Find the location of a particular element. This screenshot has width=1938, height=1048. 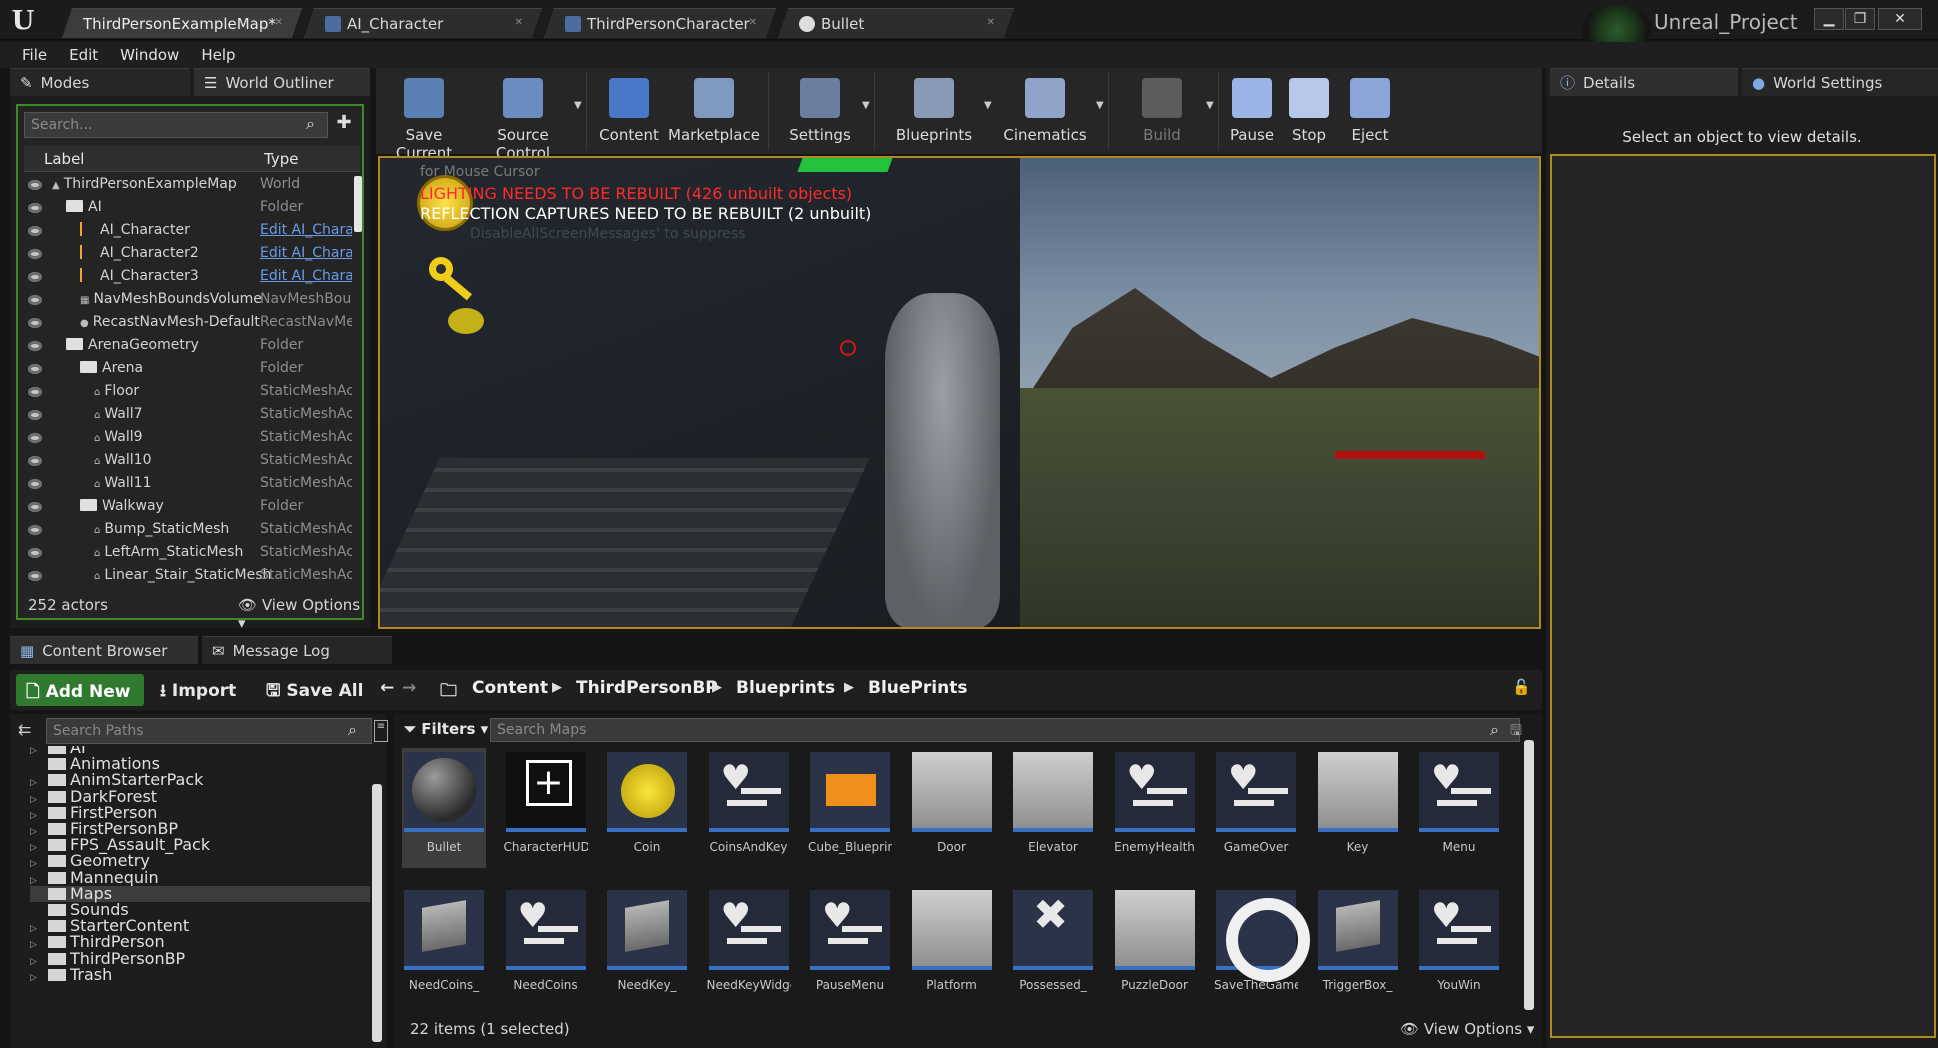

asset-tile: NeedKey_ is located at coordinates (647, 946).